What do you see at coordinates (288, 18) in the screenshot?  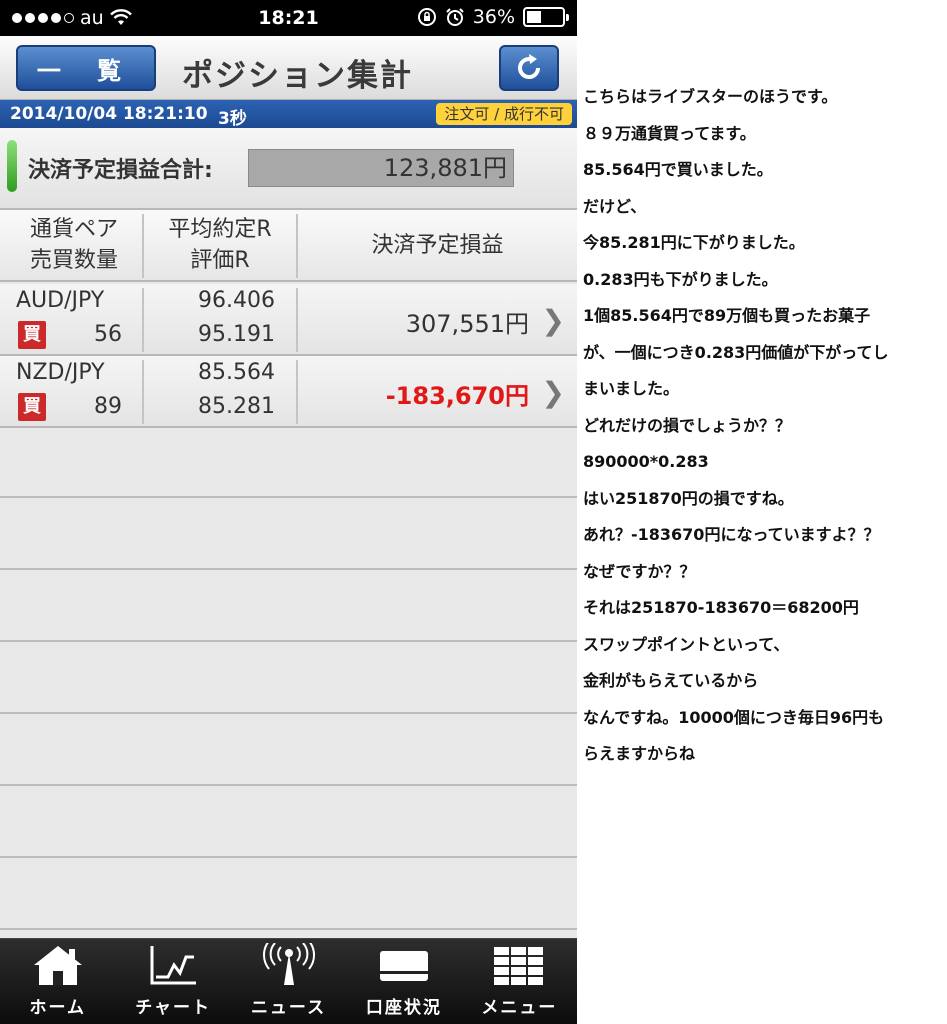 I see `status-bar: au 18:21 36%` at bounding box center [288, 18].